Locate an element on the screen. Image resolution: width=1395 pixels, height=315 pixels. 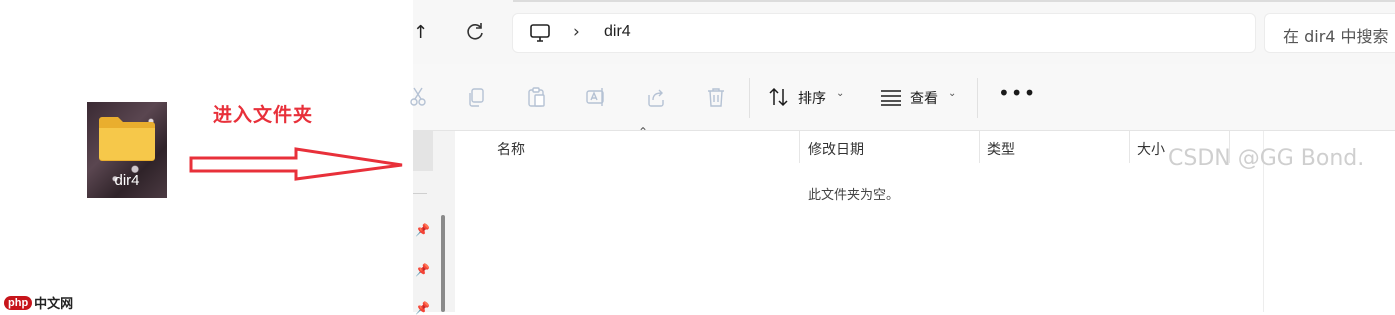
php-cn-logo: php 中文网 is located at coordinates (39, 302).